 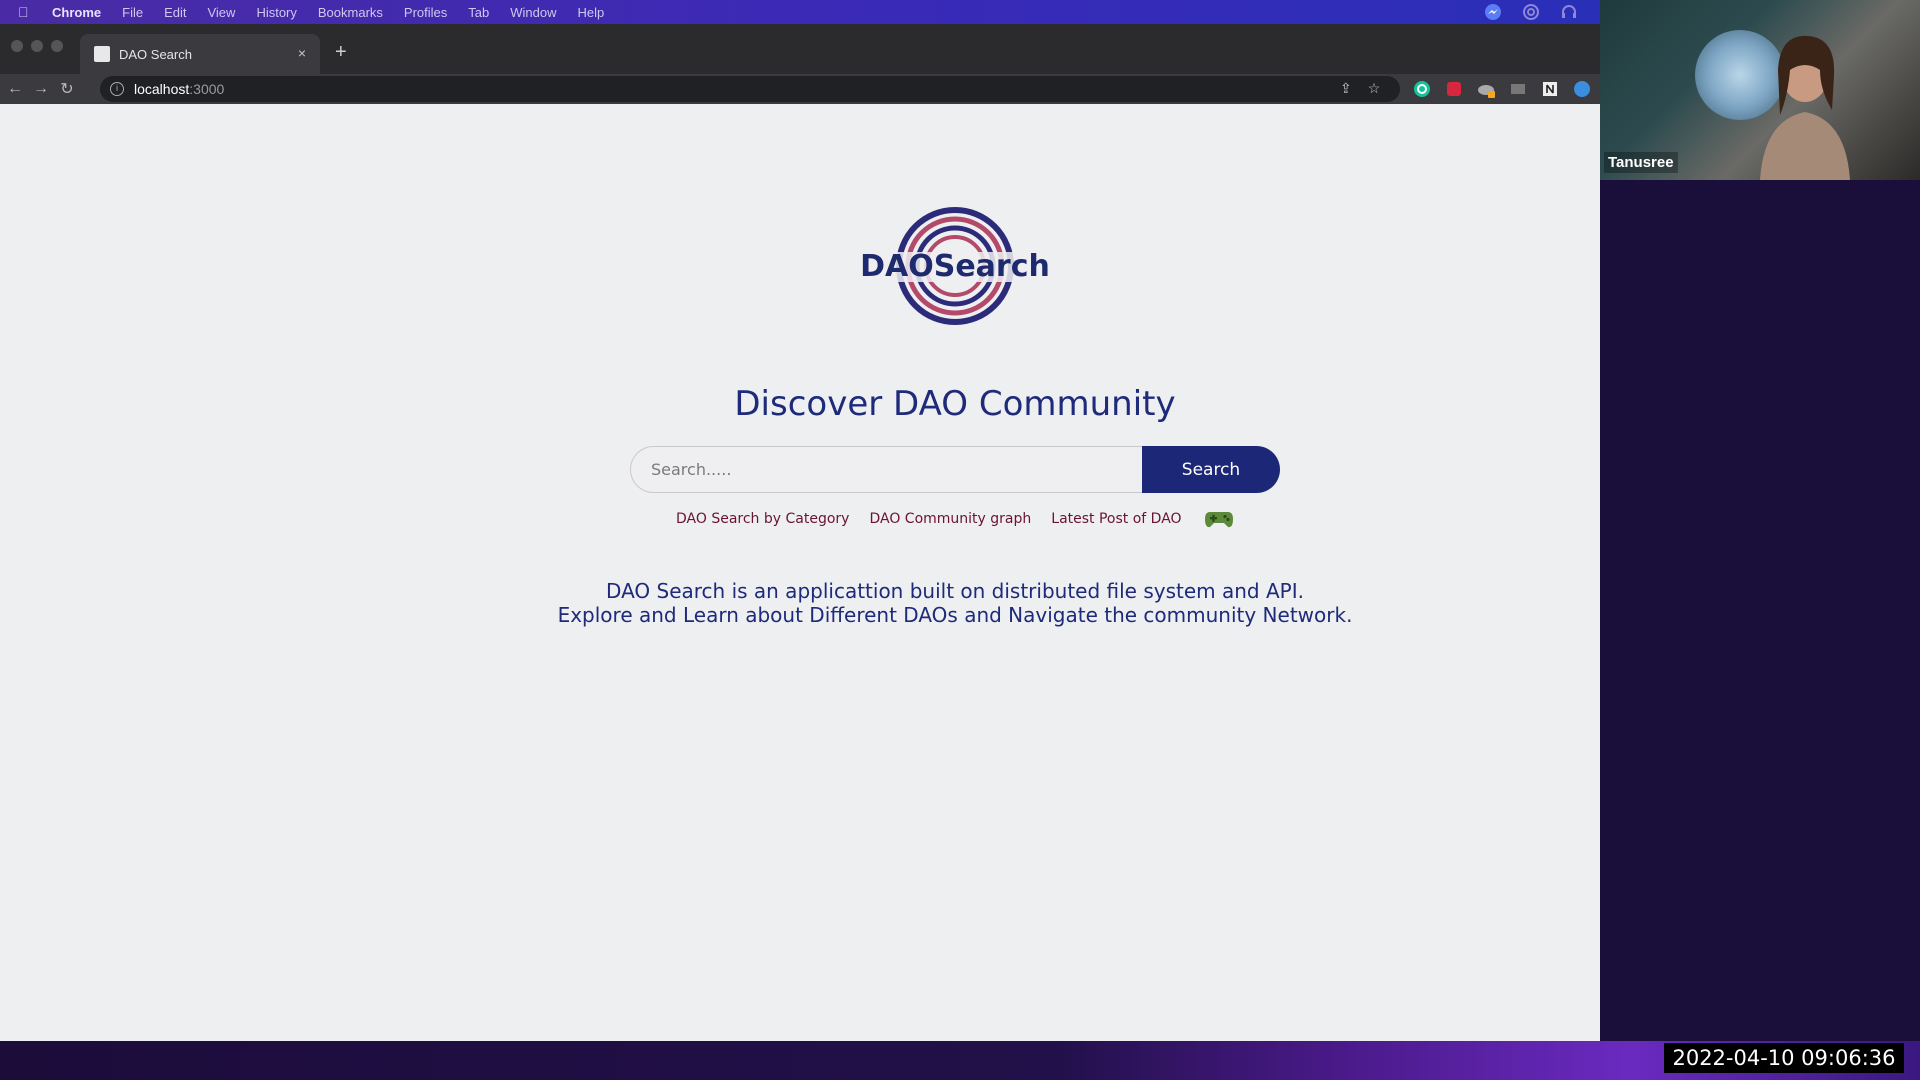 What do you see at coordinates (1211, 469) in the screenshot?
I see `search-button: Search` at bounding box center [1211, 469].